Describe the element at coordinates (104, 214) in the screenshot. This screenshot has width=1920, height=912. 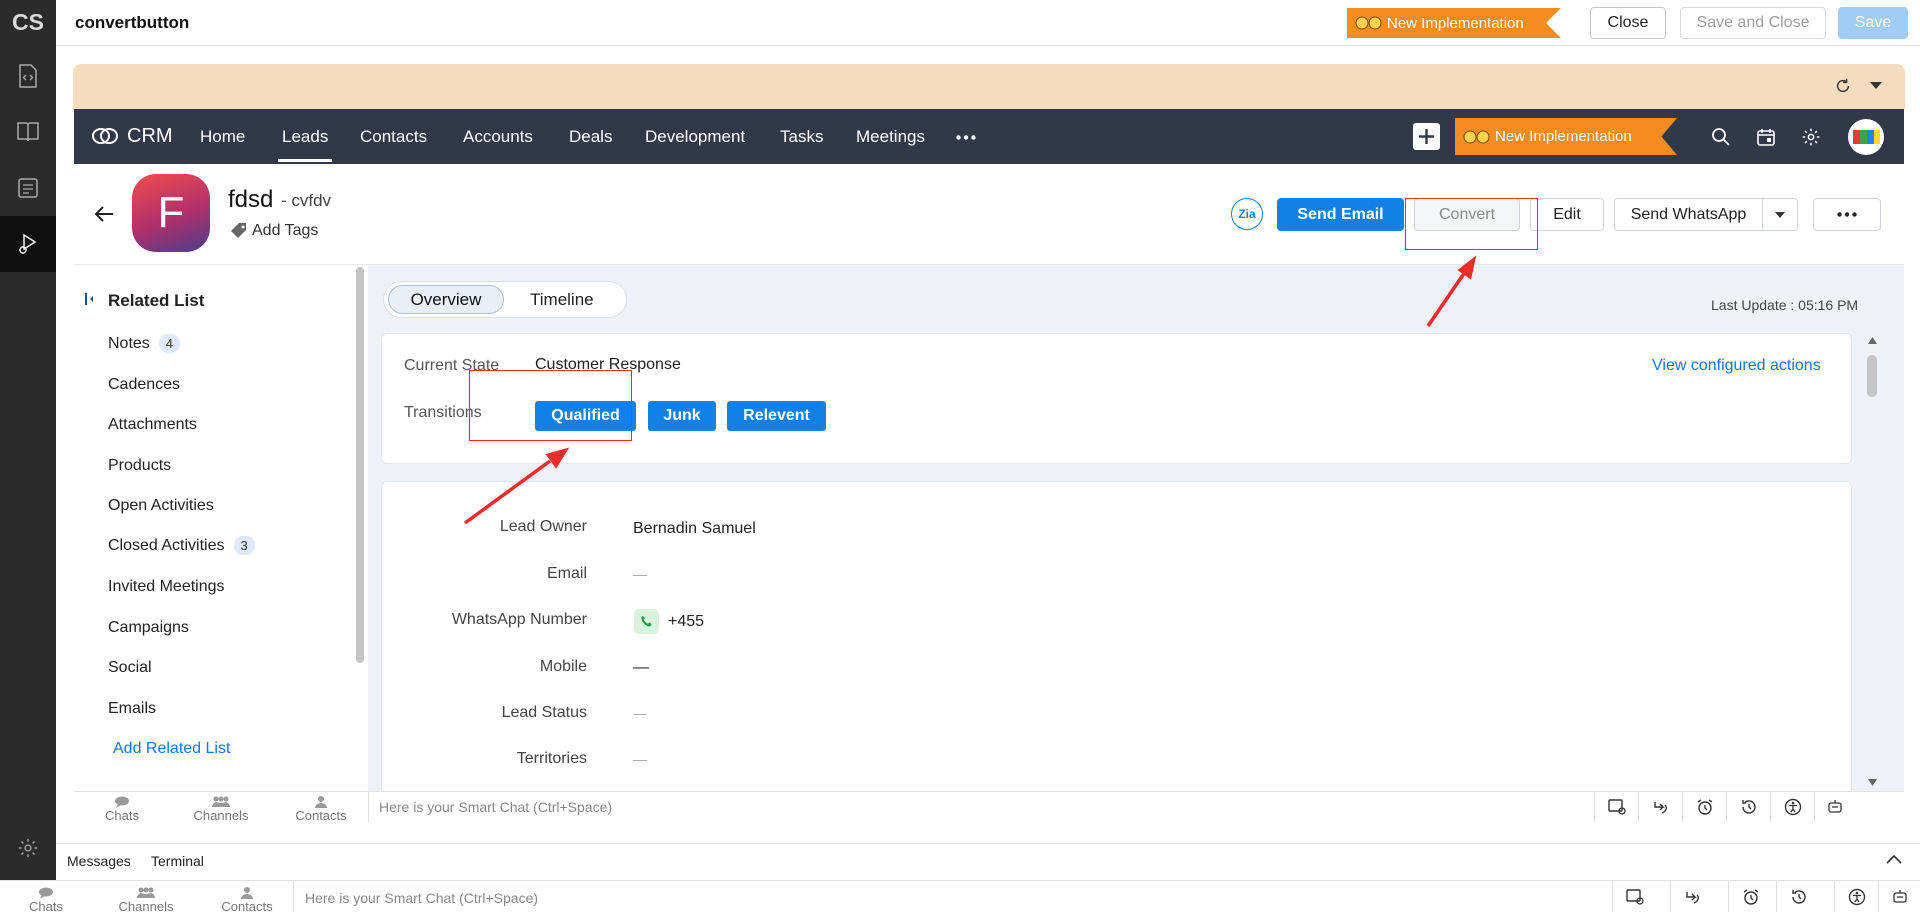
I see `back-arrow-icon` at that location.